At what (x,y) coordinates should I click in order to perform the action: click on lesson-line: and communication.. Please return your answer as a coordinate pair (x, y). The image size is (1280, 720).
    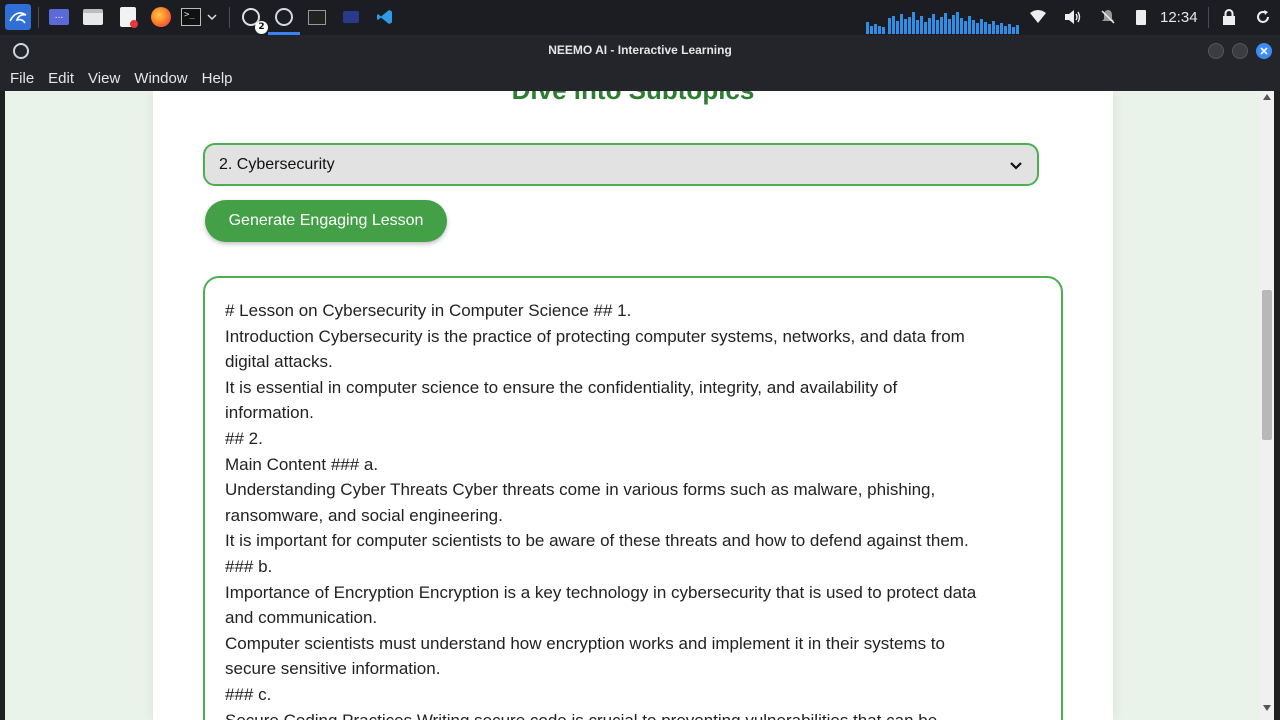
    Looking at the image, I should click on (301, 618).